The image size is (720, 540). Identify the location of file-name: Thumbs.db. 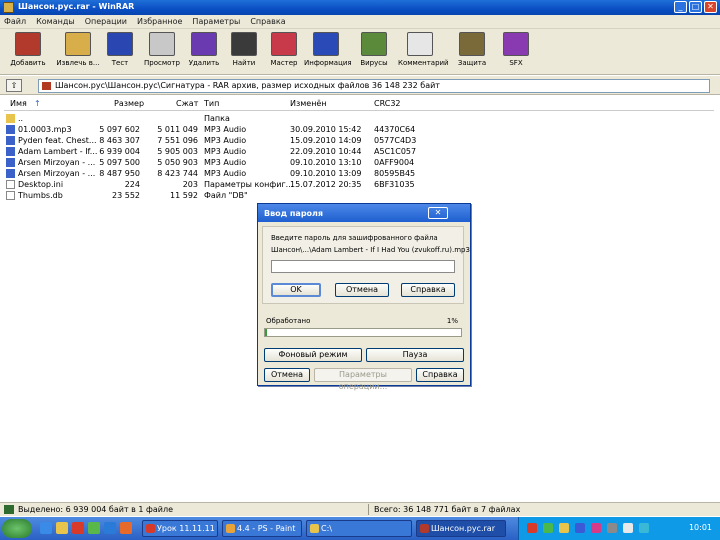
(40, 195).